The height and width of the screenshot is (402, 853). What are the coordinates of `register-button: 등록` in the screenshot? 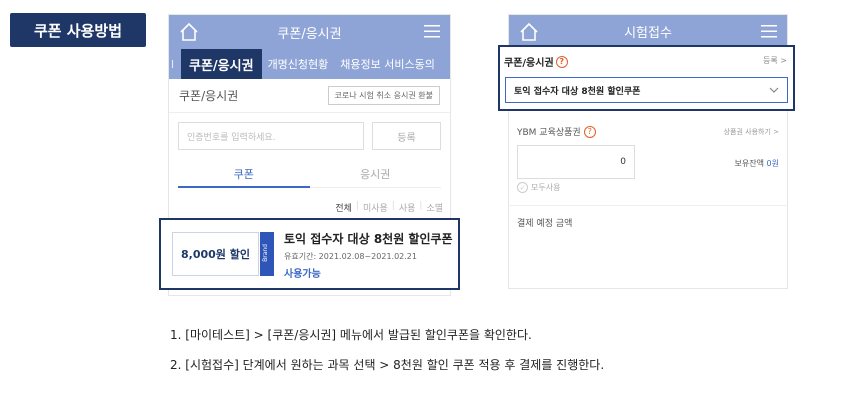 It's located at (406, 136).